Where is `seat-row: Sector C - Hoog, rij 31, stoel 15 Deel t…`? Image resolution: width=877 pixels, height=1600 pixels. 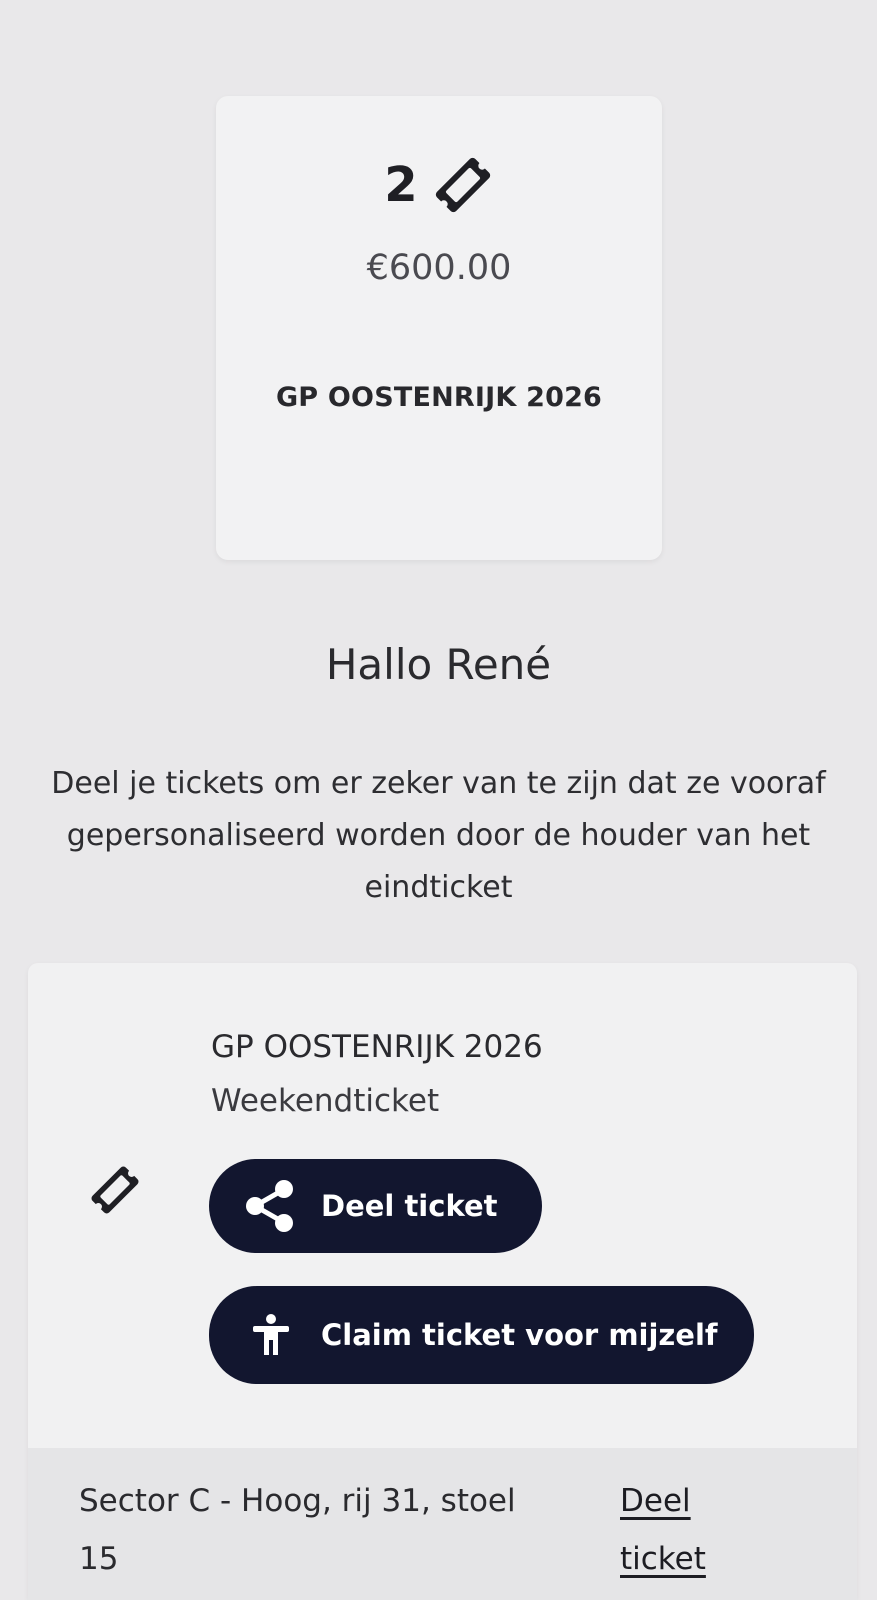
seat-row: Sector C - Hoog, rij 31, stoel 15 Deel t… is located at coordinates (442, 1524).